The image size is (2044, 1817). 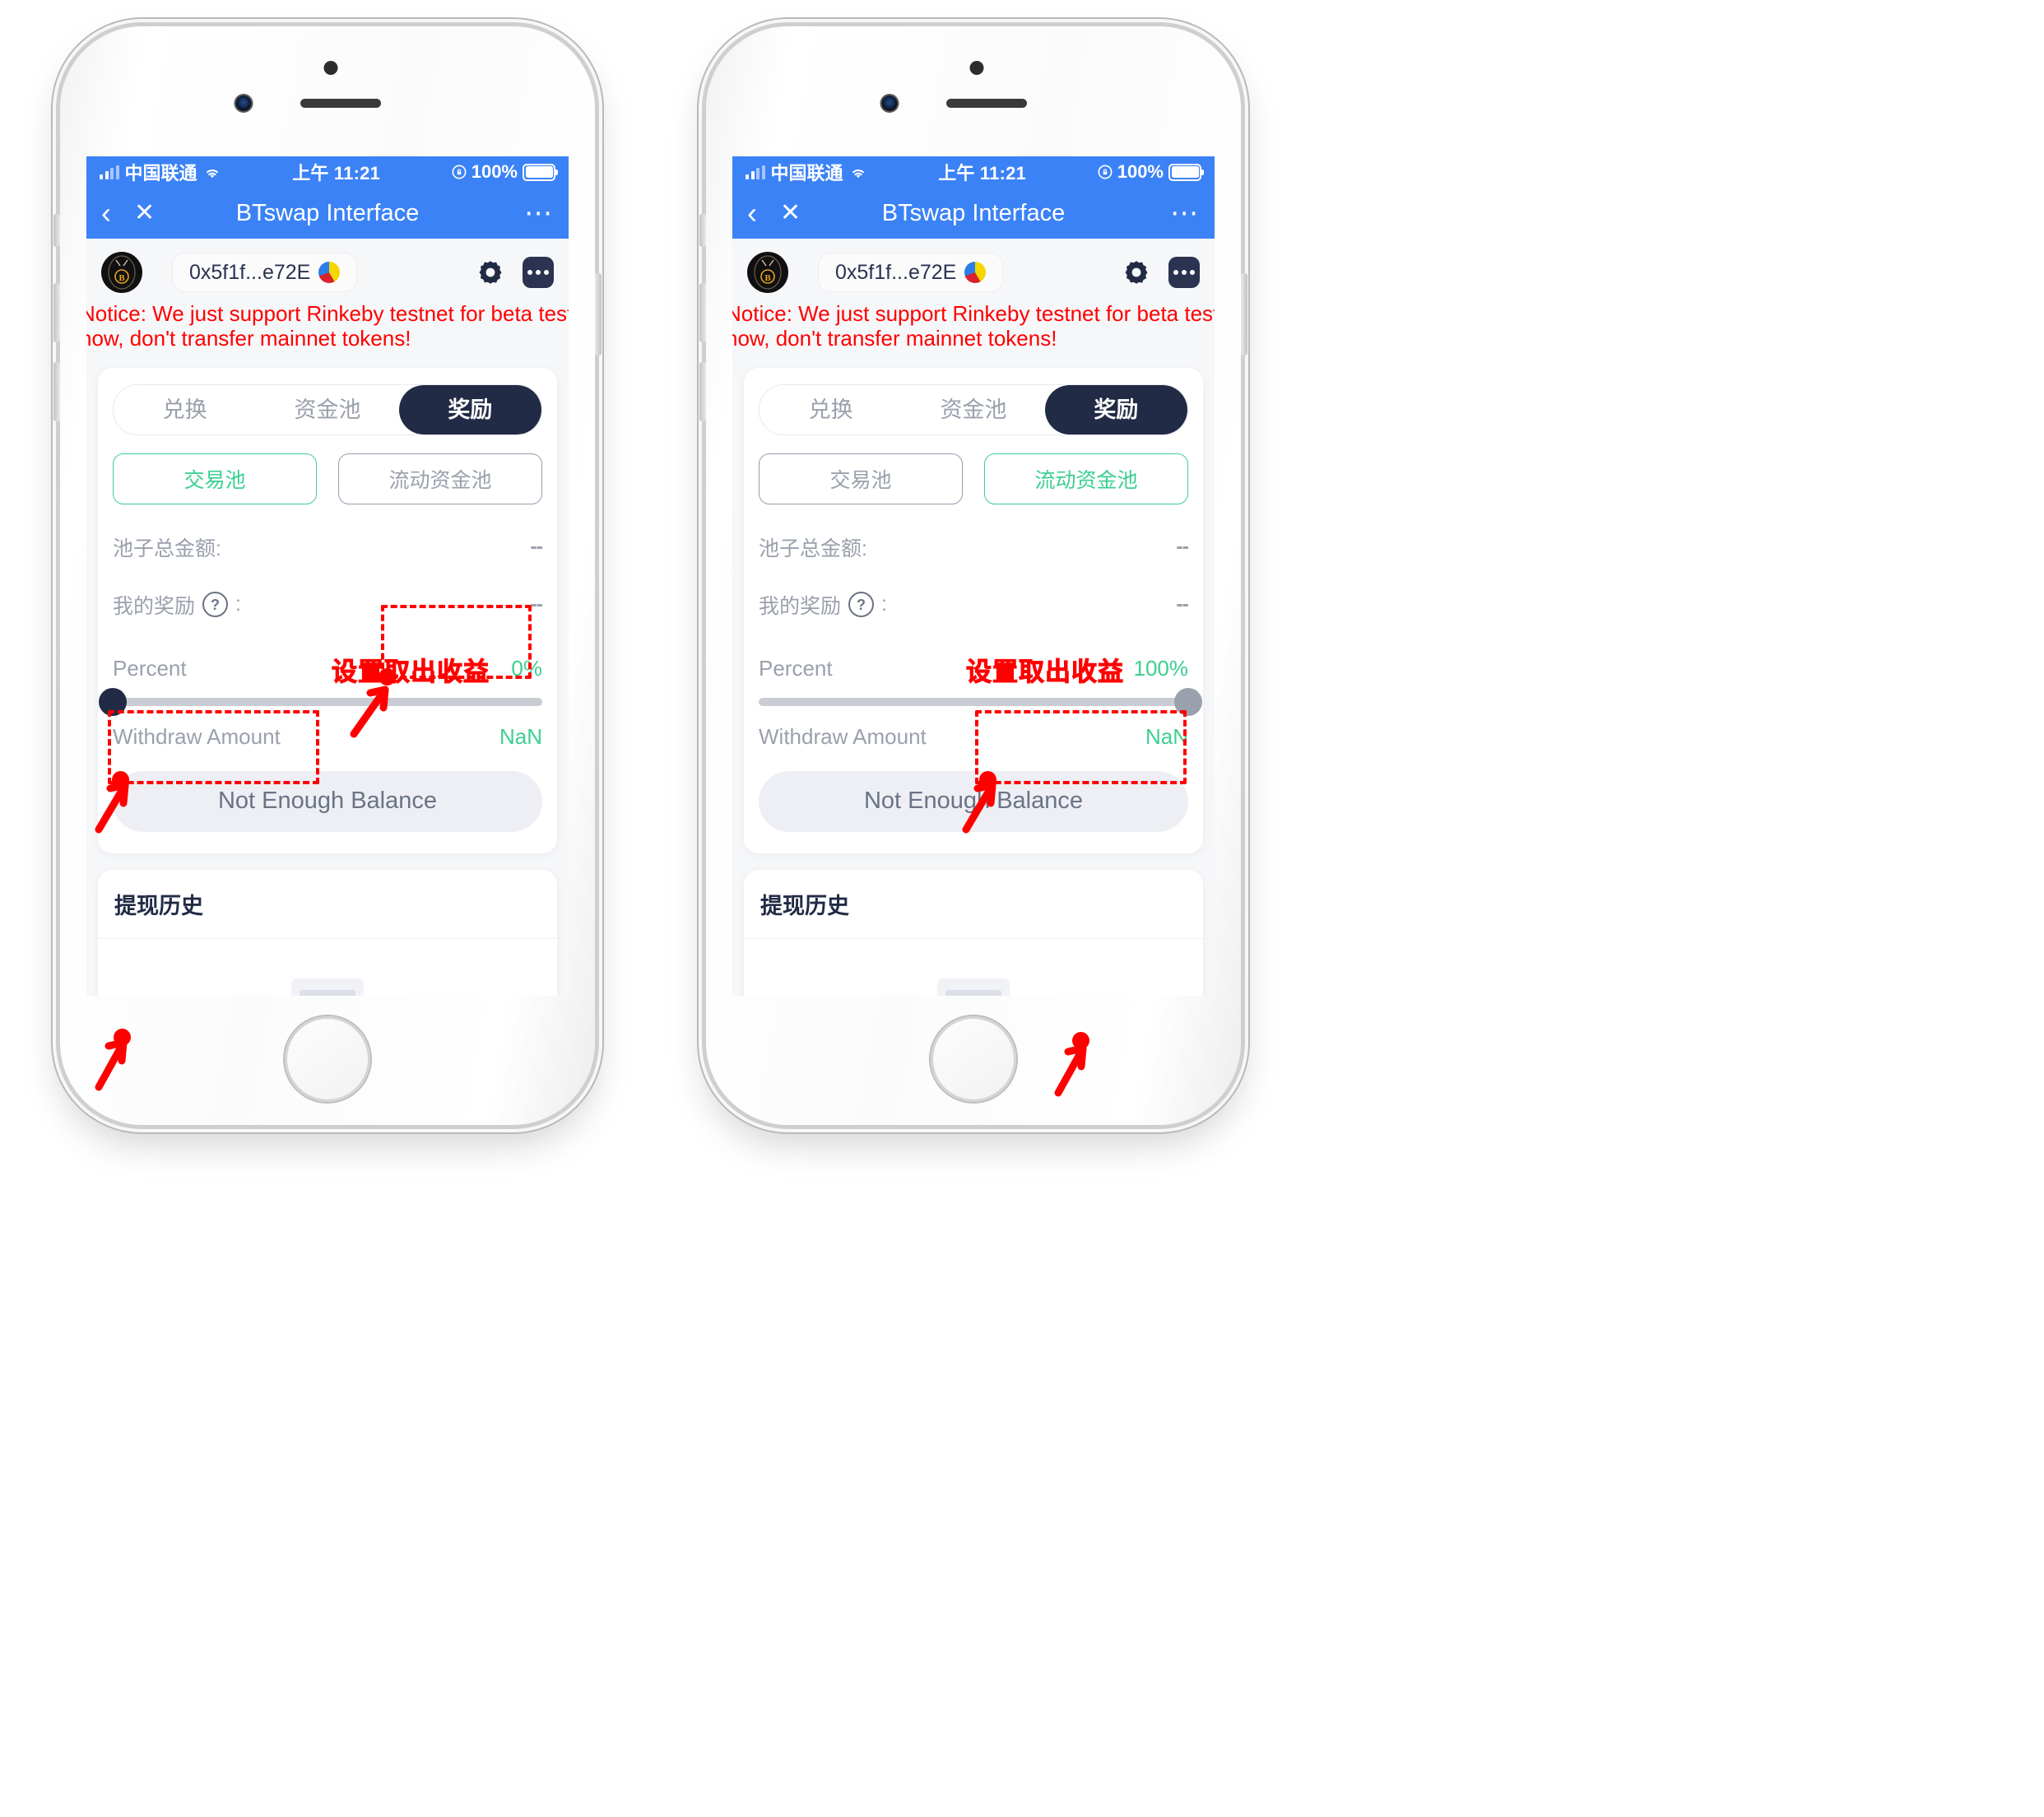 I want to click on history-title: 提现历史, so click(x=327, y=904).